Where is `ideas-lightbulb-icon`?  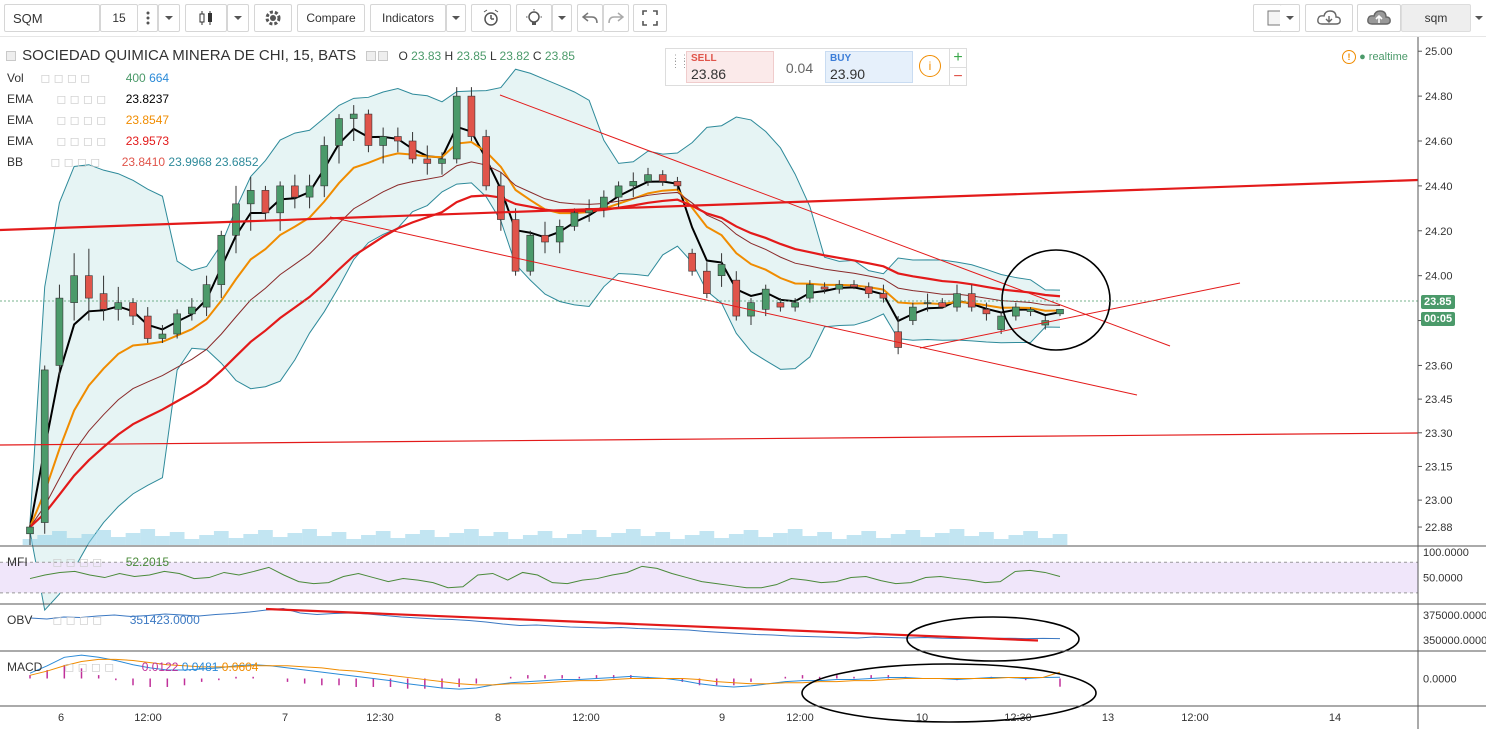 ideas-lightbulb-icon is located at coordinates (534, 18).